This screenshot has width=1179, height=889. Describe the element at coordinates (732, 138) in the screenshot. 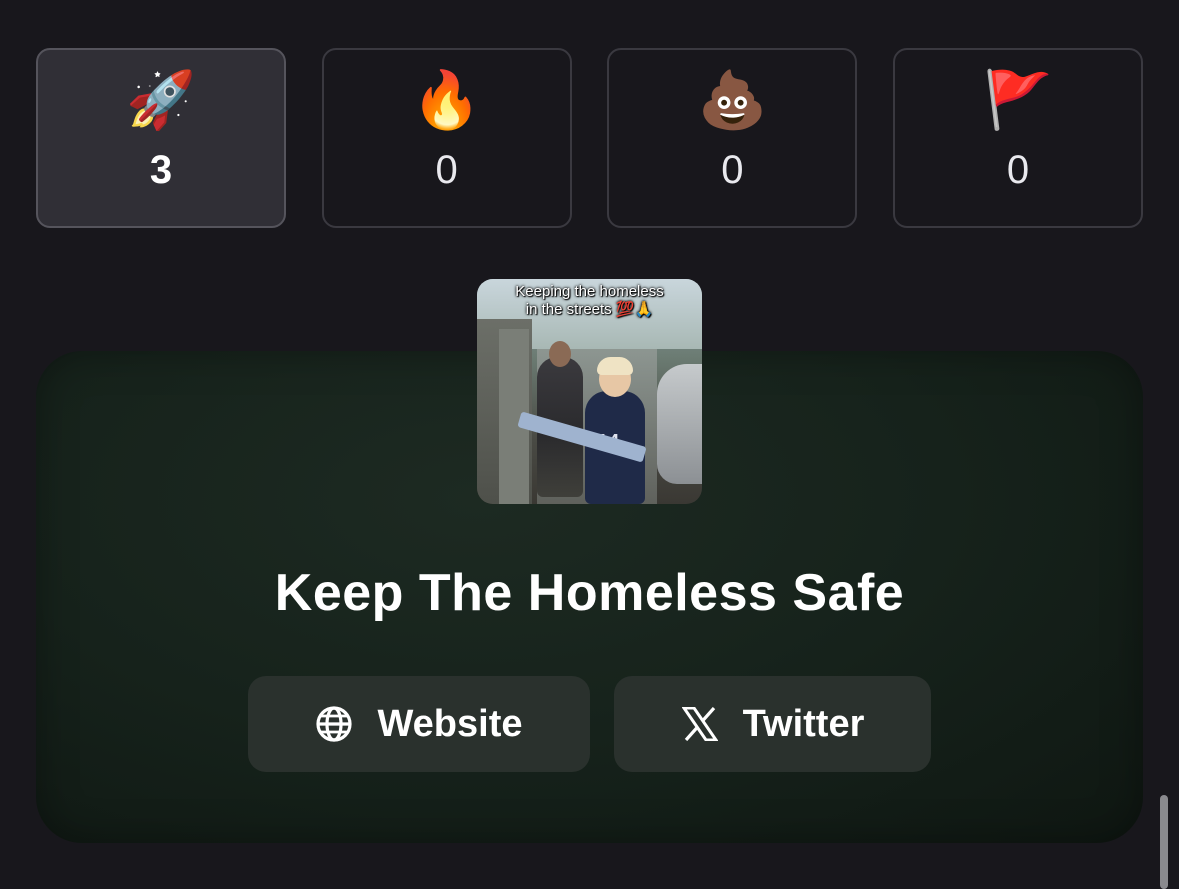

I see `reaction-poop-button: 💩 0` at that location.